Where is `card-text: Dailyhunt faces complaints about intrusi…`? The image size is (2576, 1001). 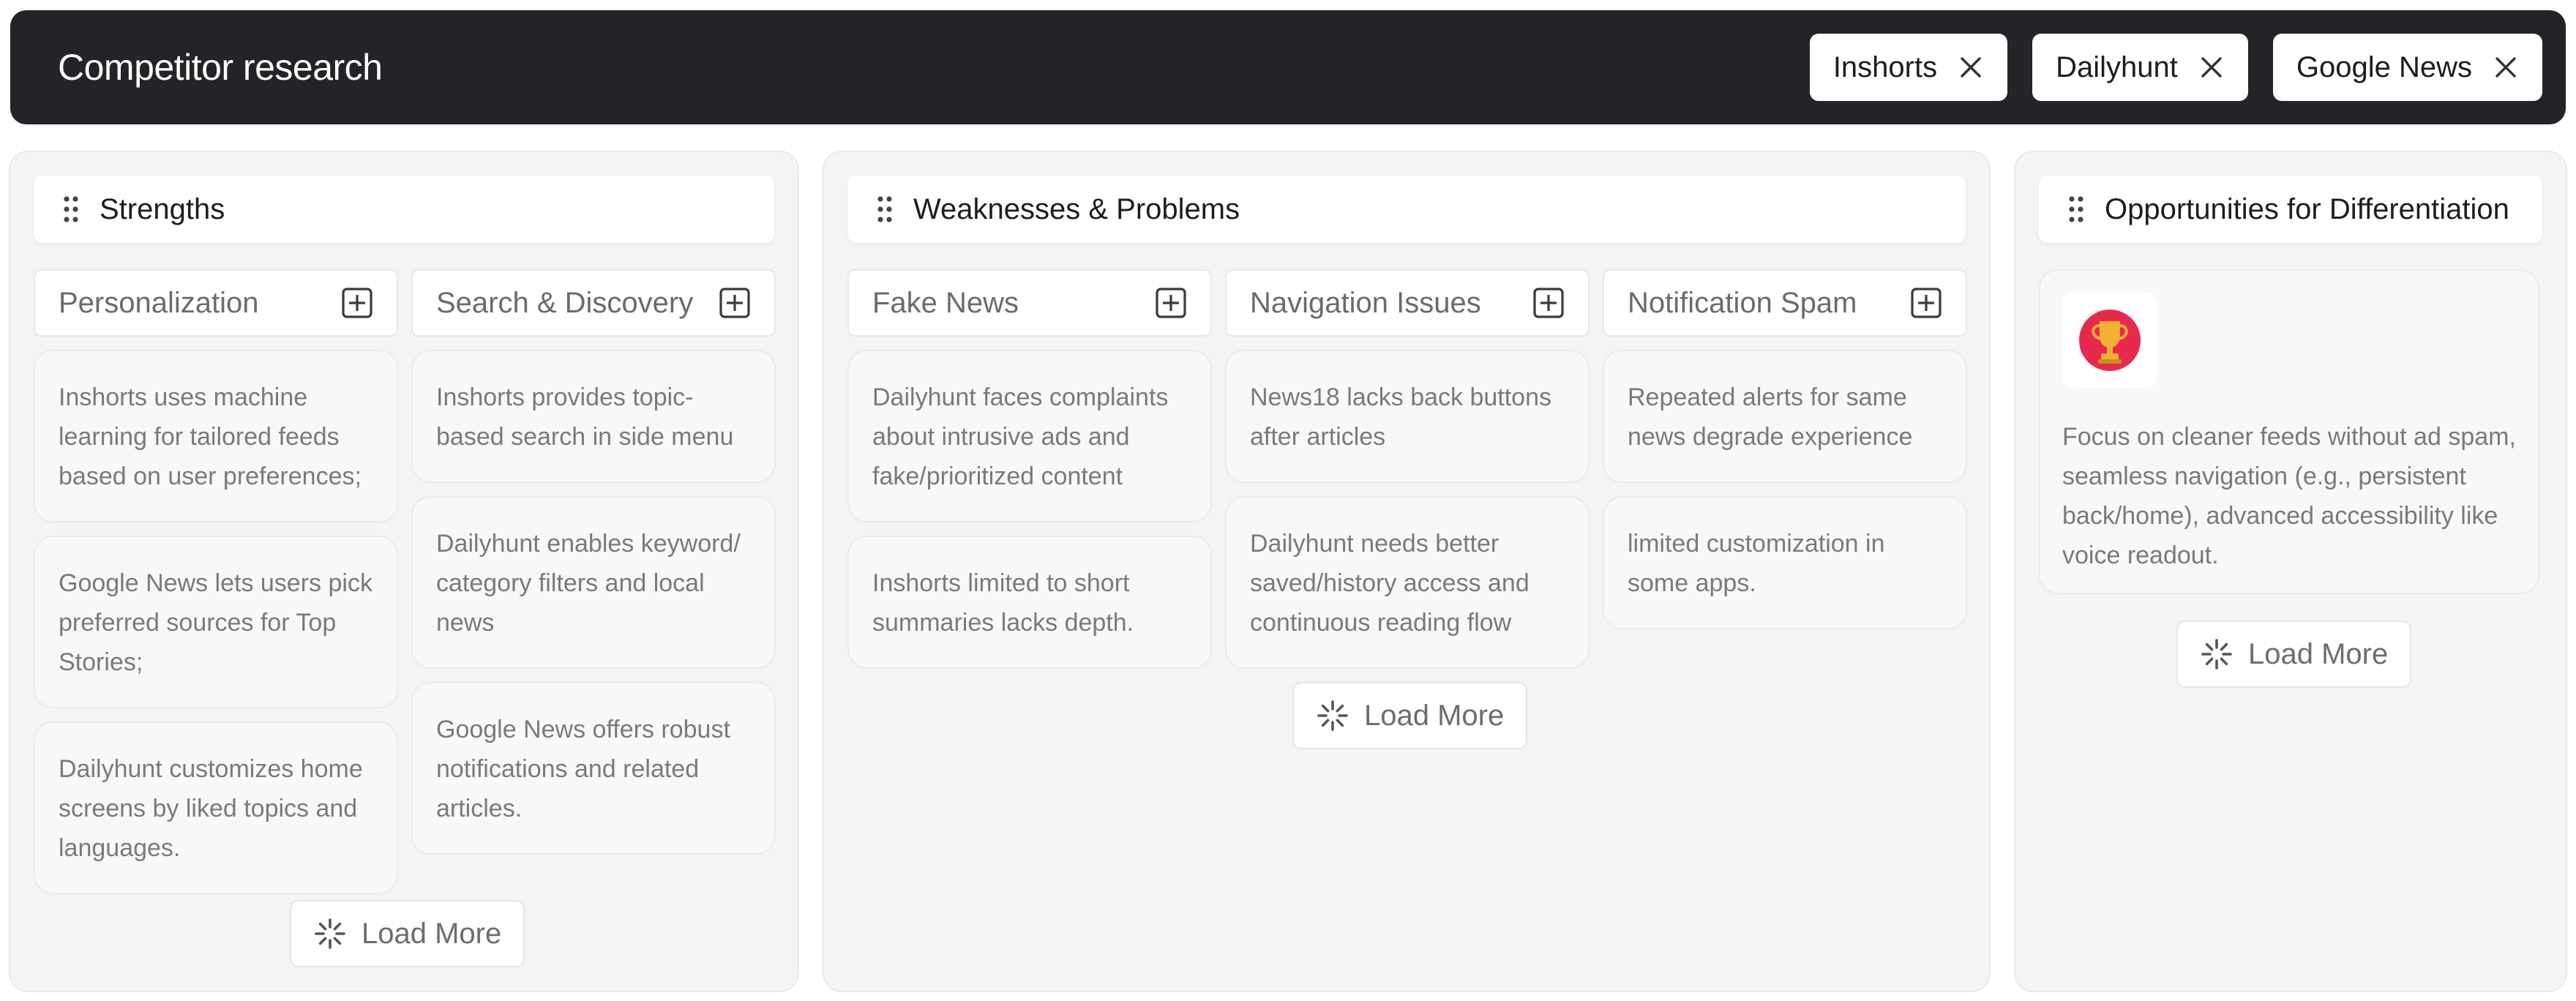
card-text: Dailyhunt faces complaints about intrusi… is located at coordinates (1020, 436).